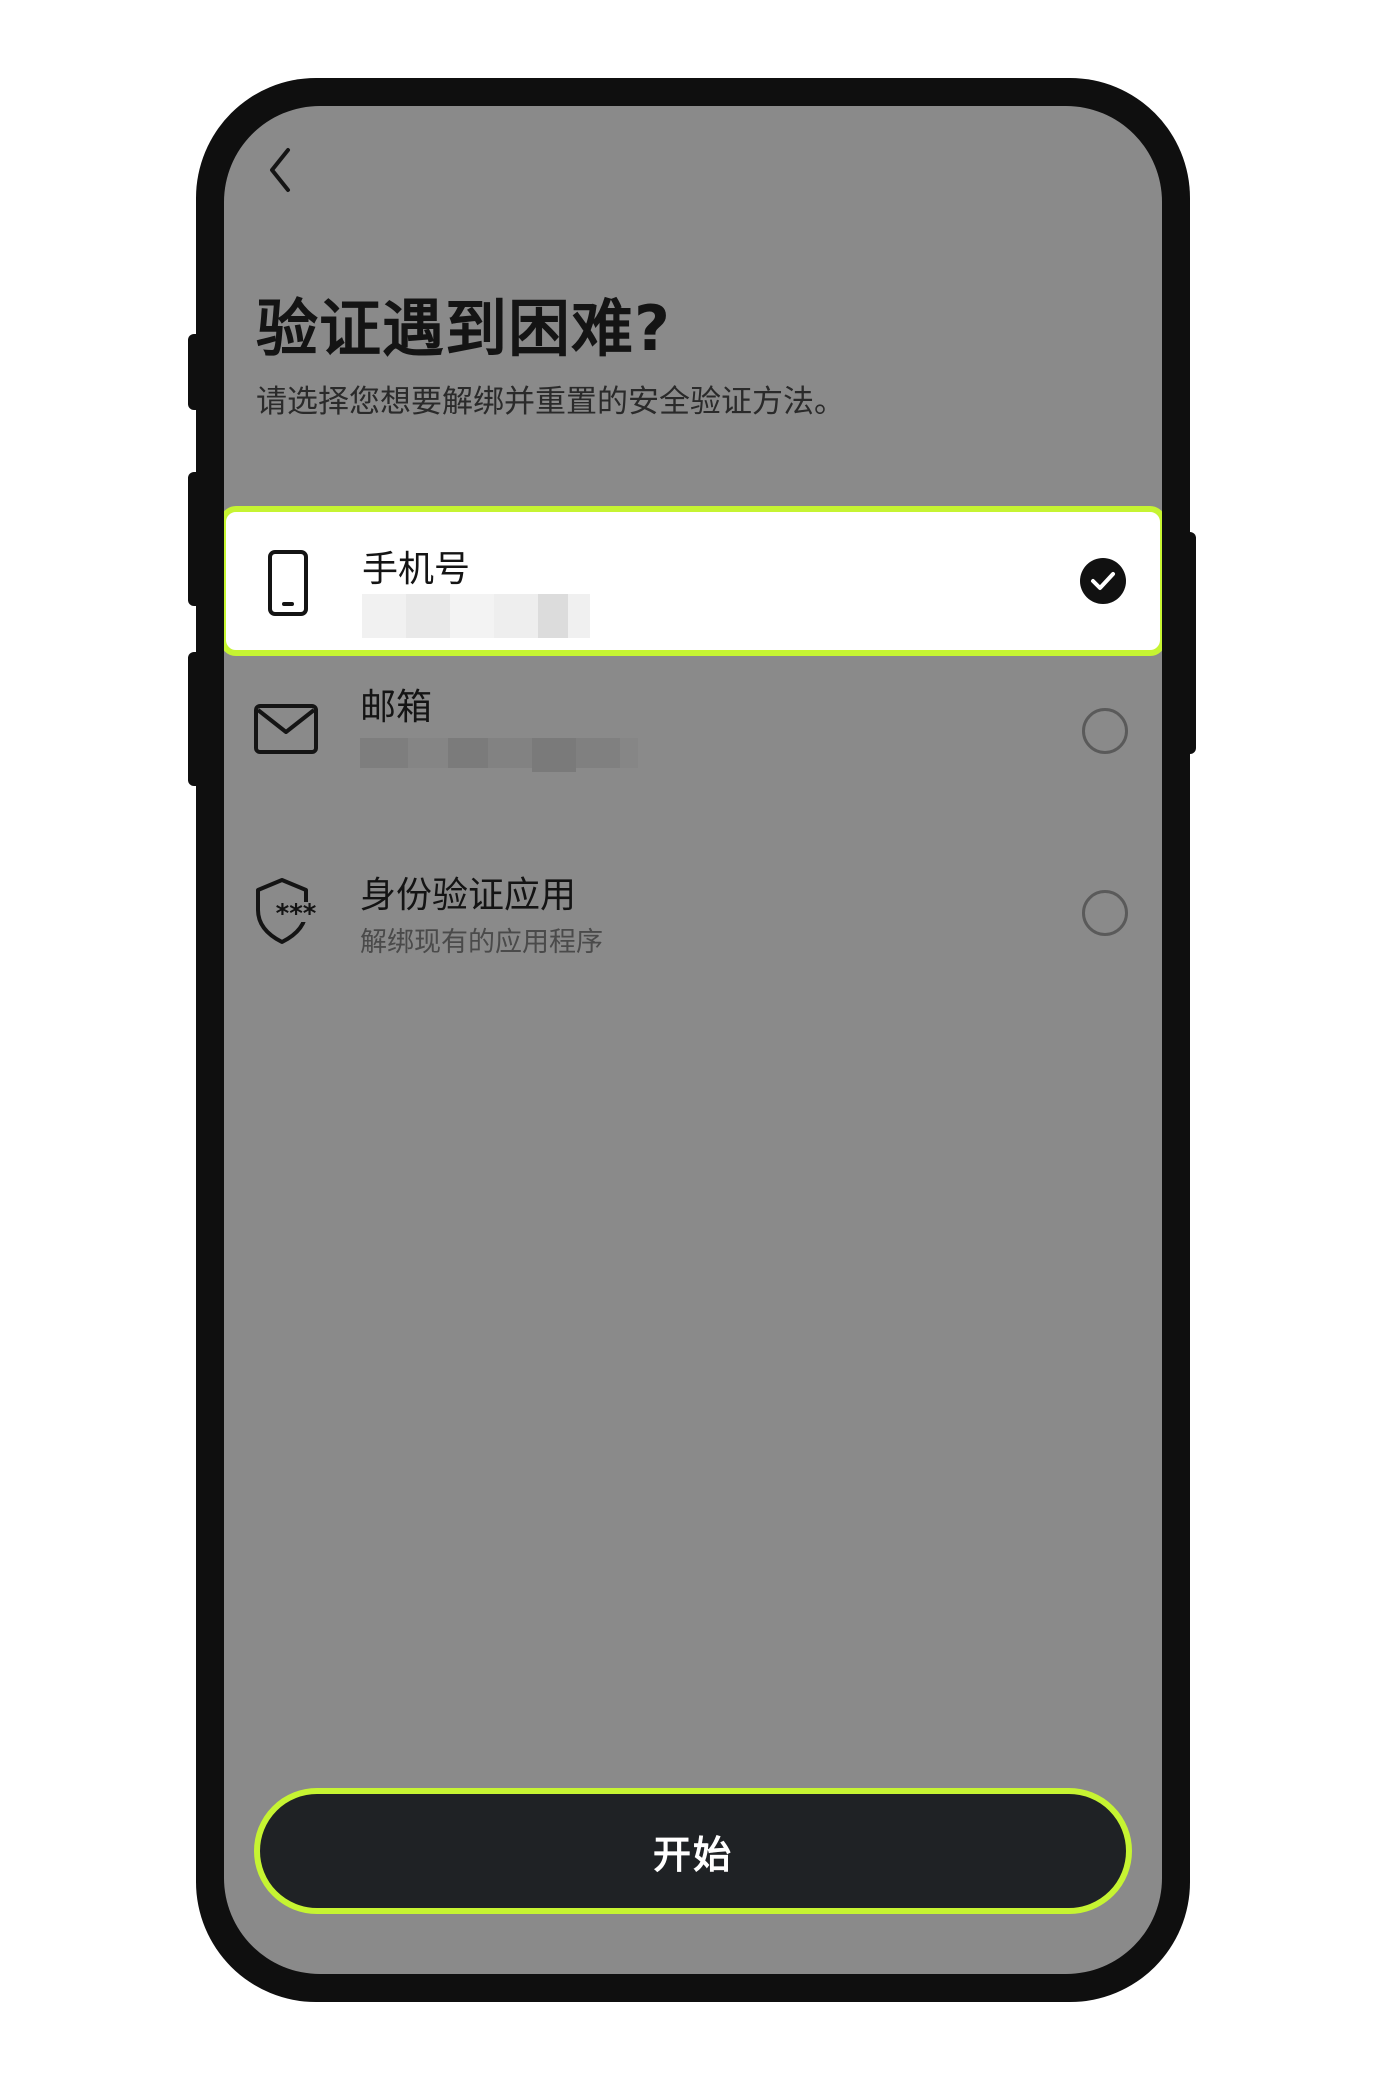  What do you see at coordinates (288, 583) in the screenshot?
I see `phone-icon` at bounding box center [288, 583].